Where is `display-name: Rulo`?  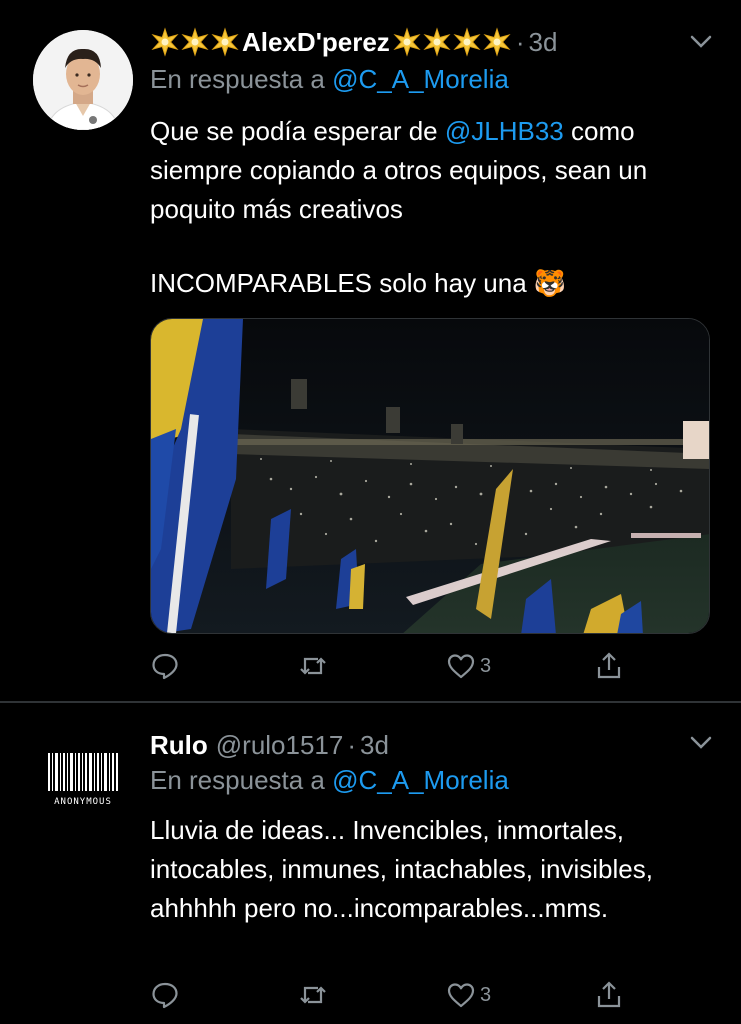
display-name: Rulo is located at coordinates (179, 745).